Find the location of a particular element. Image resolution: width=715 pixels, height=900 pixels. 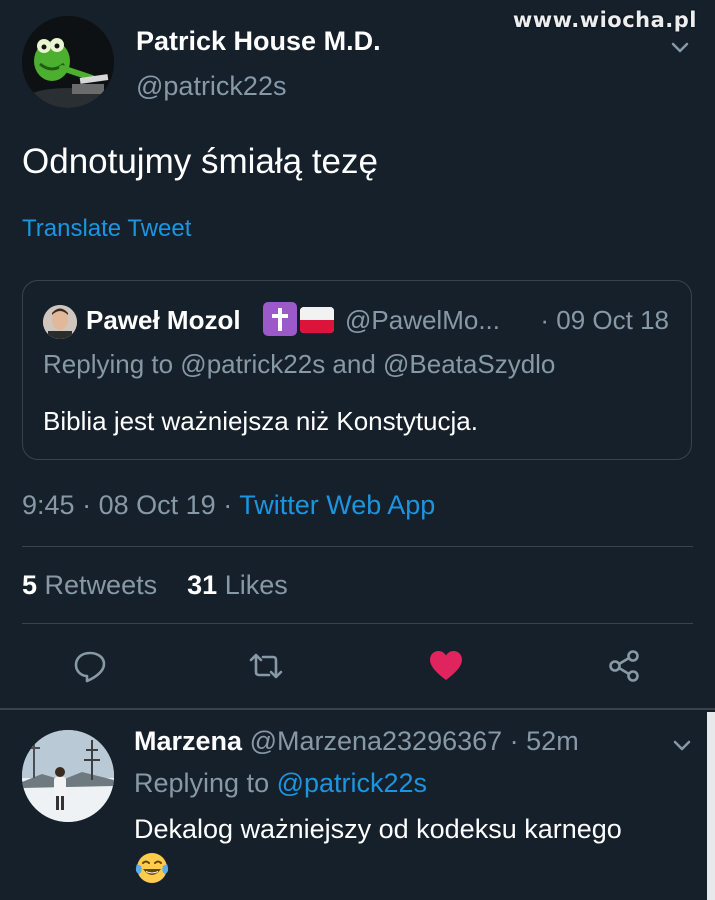

tweet-text: Odnotujmy śmiałą tezę is located at coordinates (200, 161).